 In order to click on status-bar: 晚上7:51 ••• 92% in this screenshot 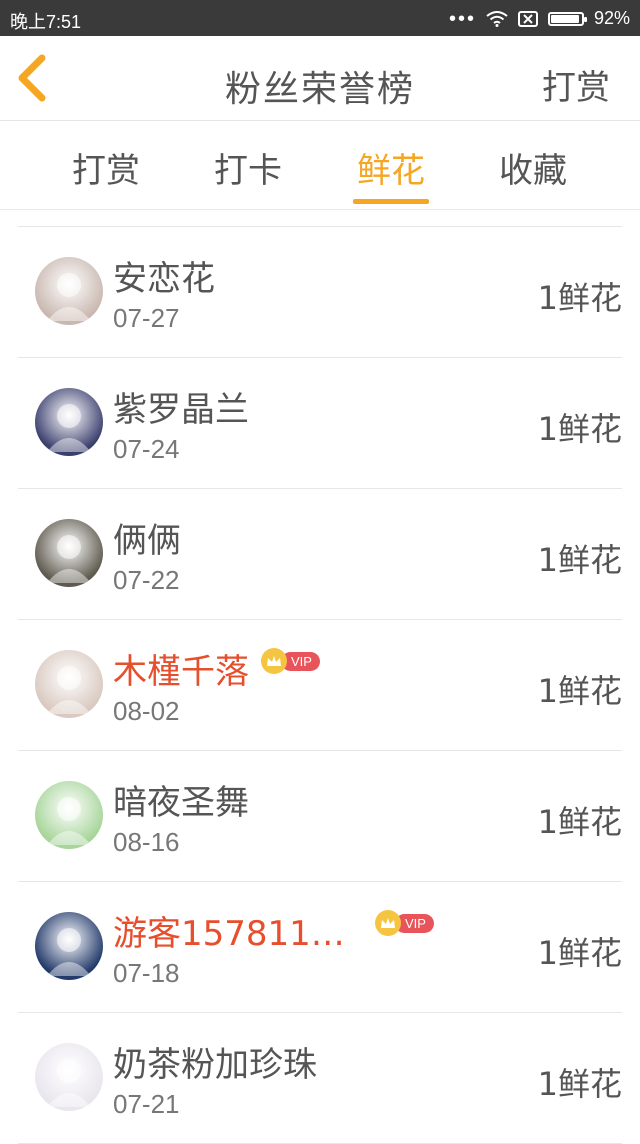, I will do `click(320, 18)`.